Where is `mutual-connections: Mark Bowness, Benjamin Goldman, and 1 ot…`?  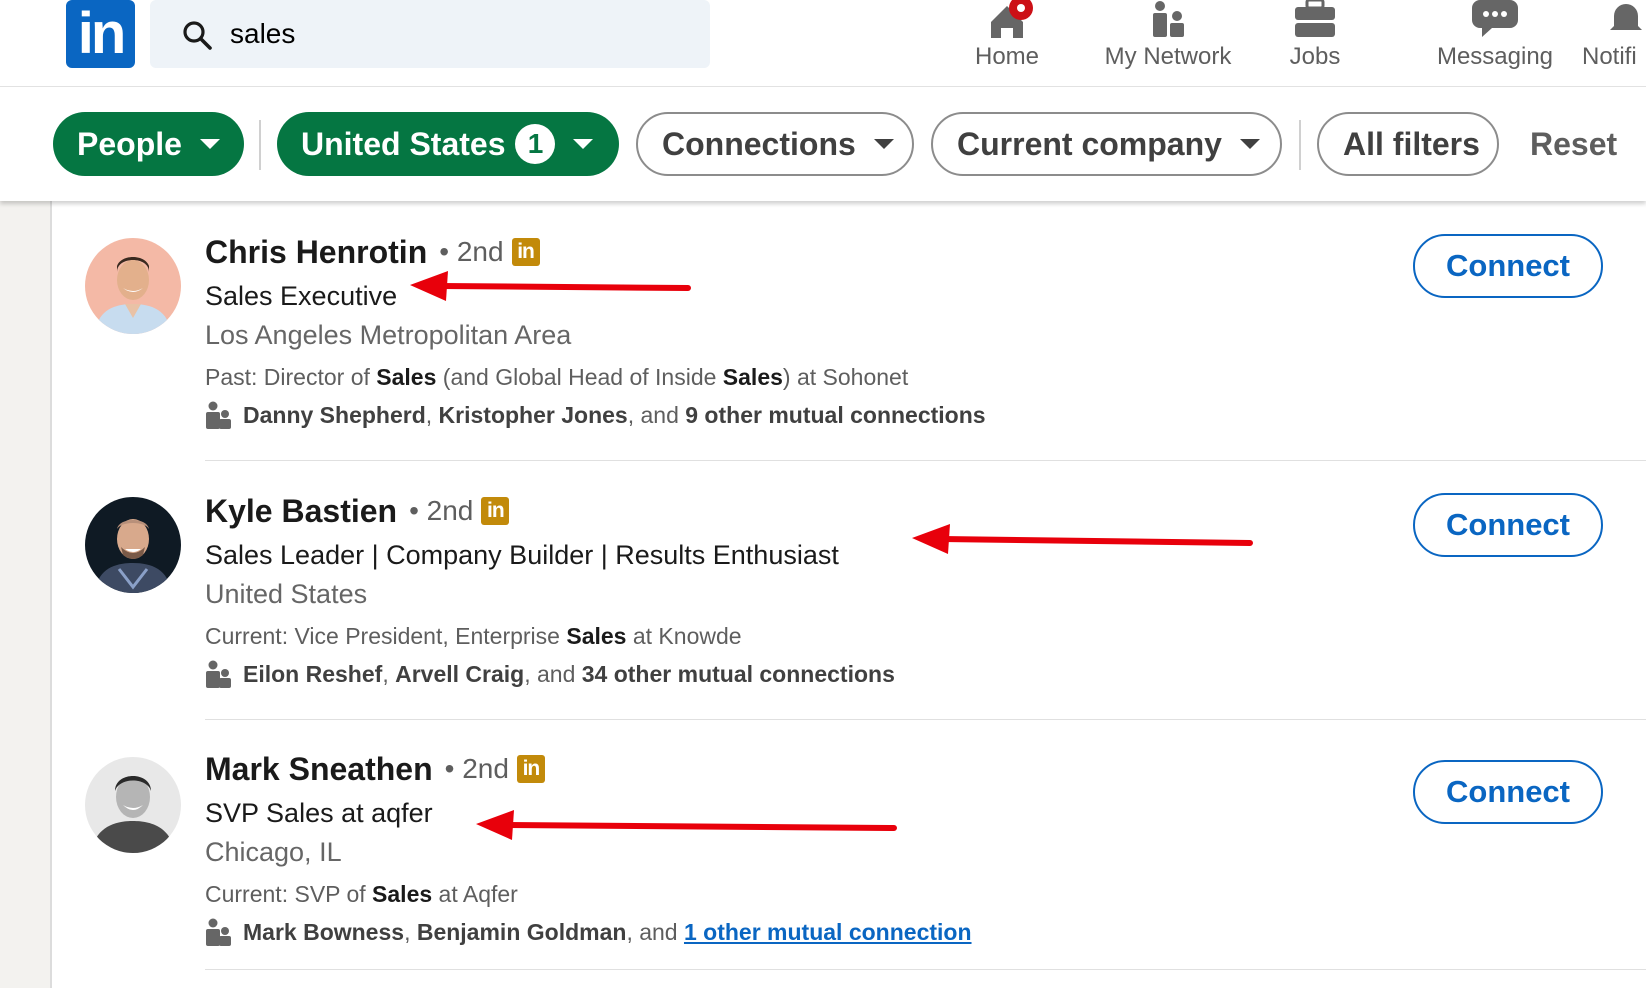
mutual-connections: Mark Bowness, Benjamin Goldman, and 1 ot… is located at coordinates (588, 932).